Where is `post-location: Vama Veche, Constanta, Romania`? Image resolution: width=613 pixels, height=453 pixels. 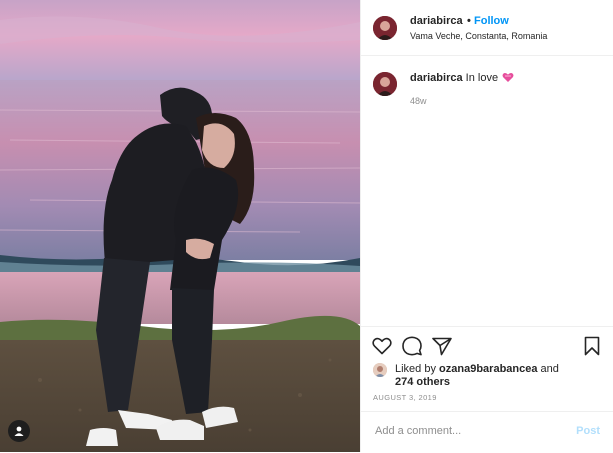
post-location: Vama Veche, Constanta, Romania is located at coordinates (478, 36).